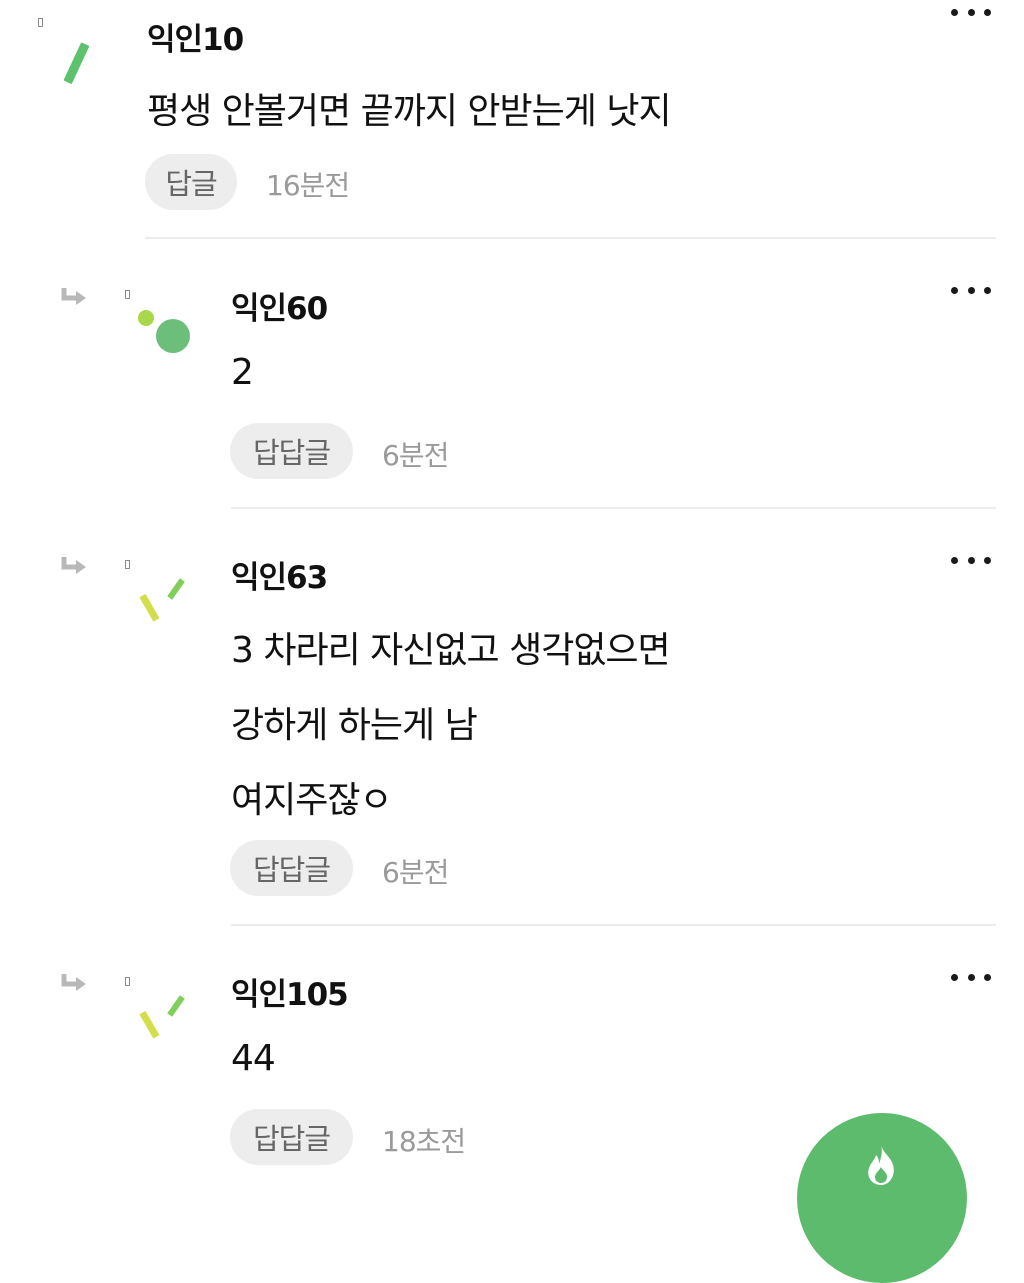  What do you see at coordinates (308, 185) in the screenshot?
I see `comment-time: 16분전` at bounding box center [308, 185].